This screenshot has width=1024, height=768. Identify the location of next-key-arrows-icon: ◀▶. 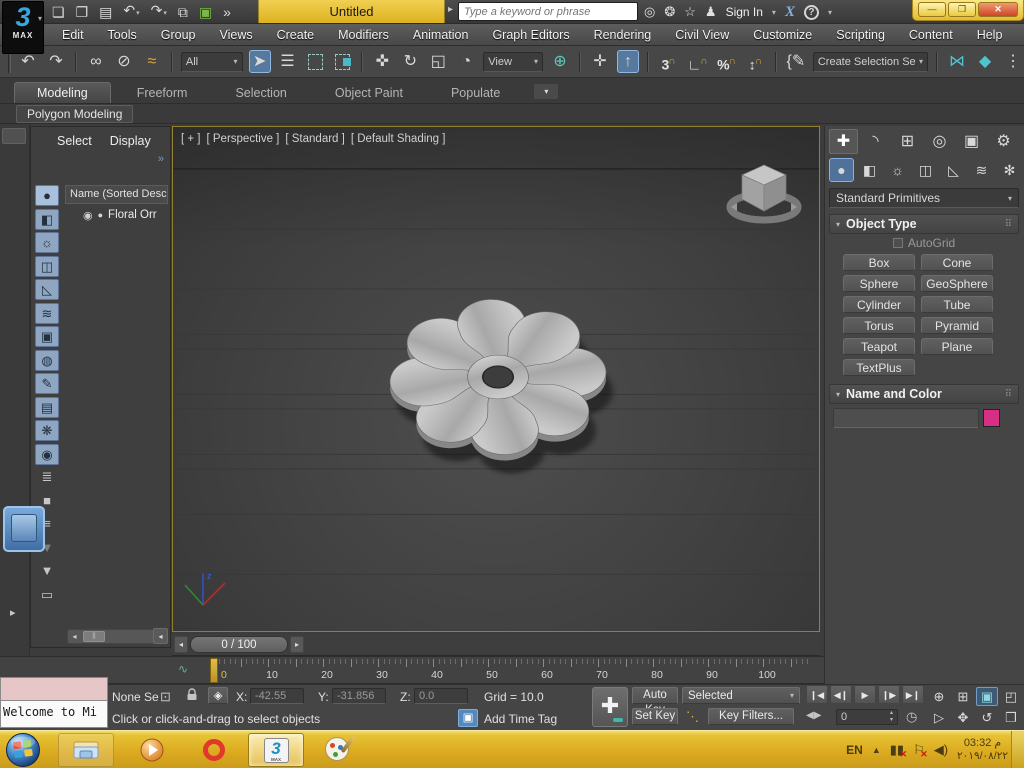
(813, 715).